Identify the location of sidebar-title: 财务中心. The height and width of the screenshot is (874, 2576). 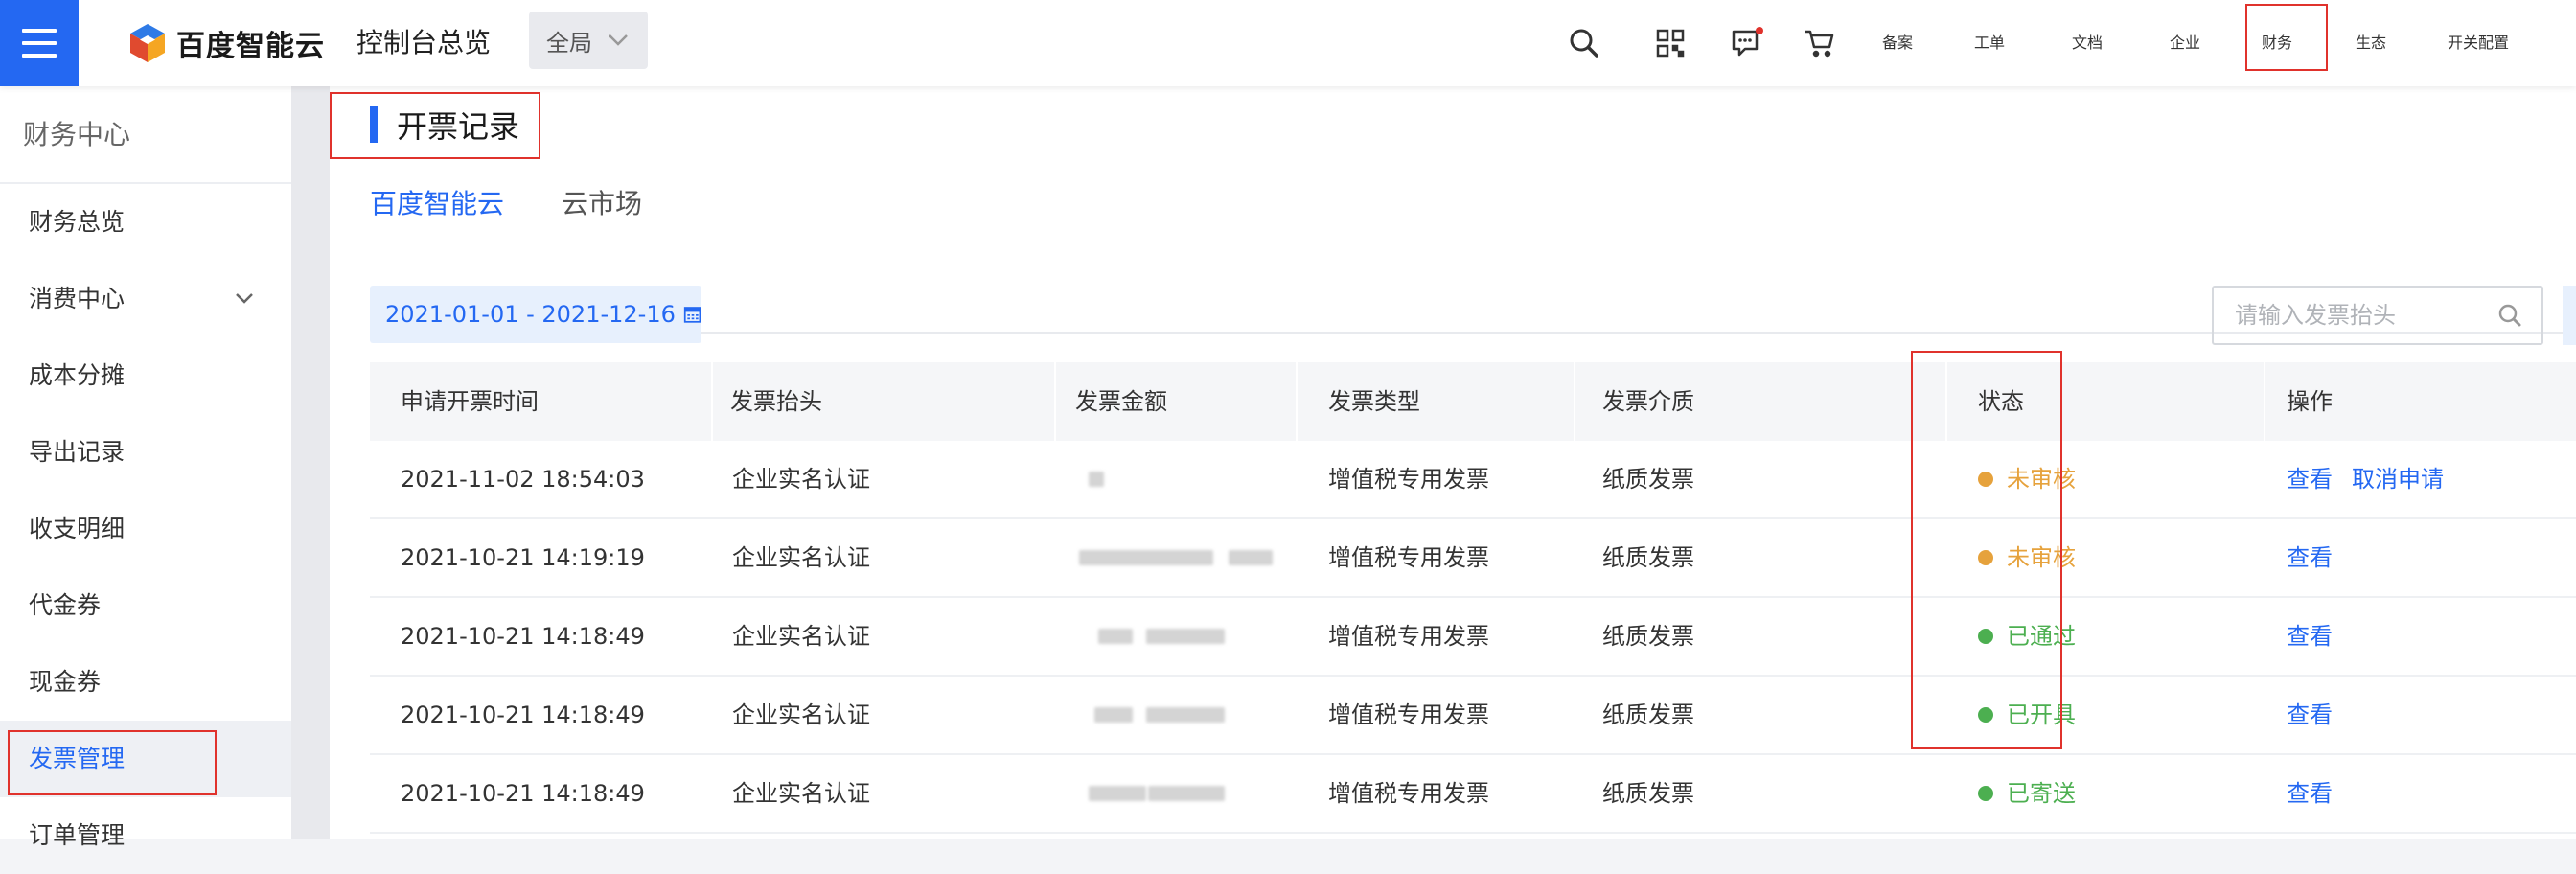
(146, 135).